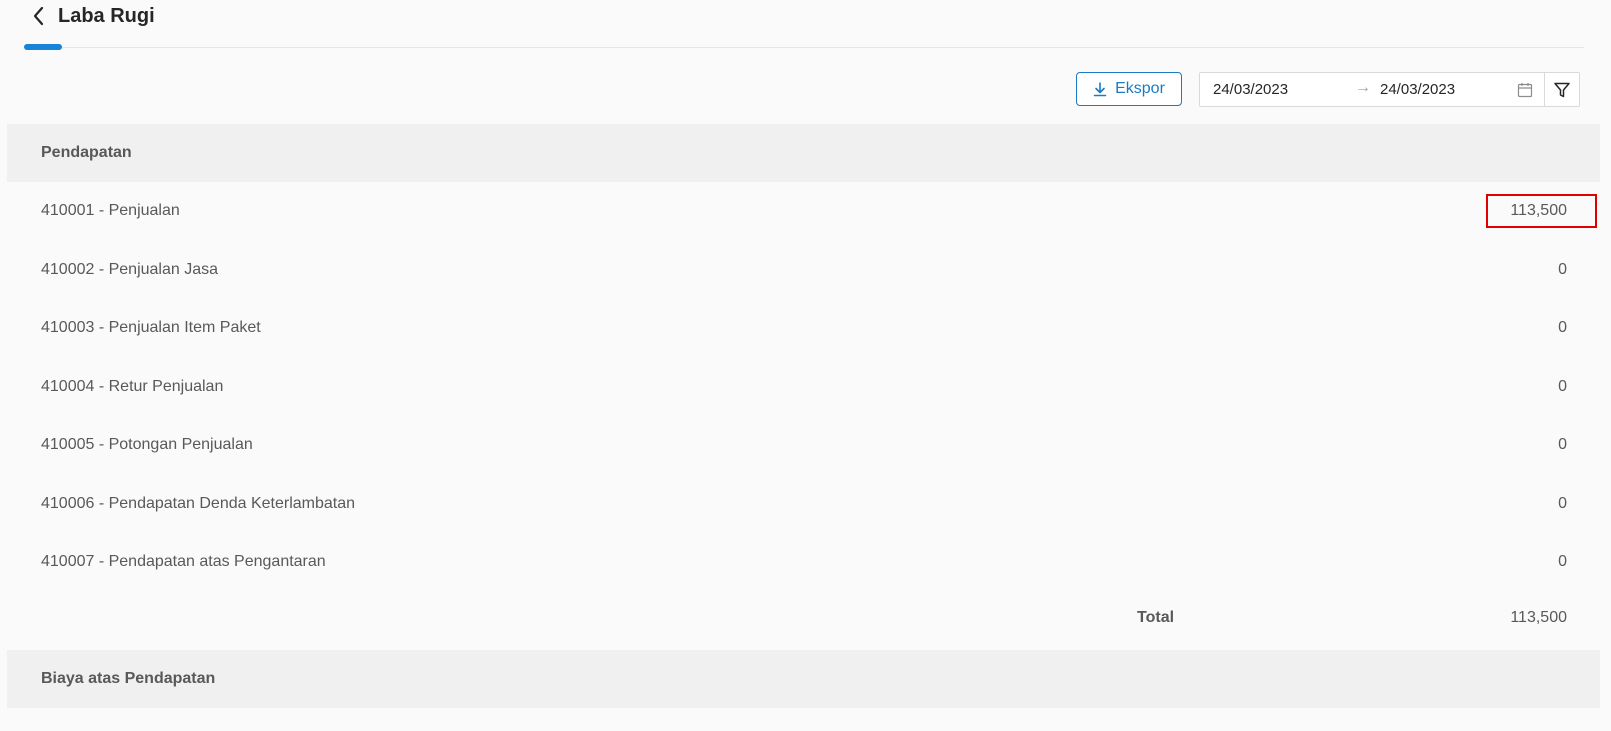 Image resolution: width=1611 pixels, height=731 pixels. Describe the element at coordinates (1363, 87) in the screenshot. I see `date-range-arrow: →` at that location.